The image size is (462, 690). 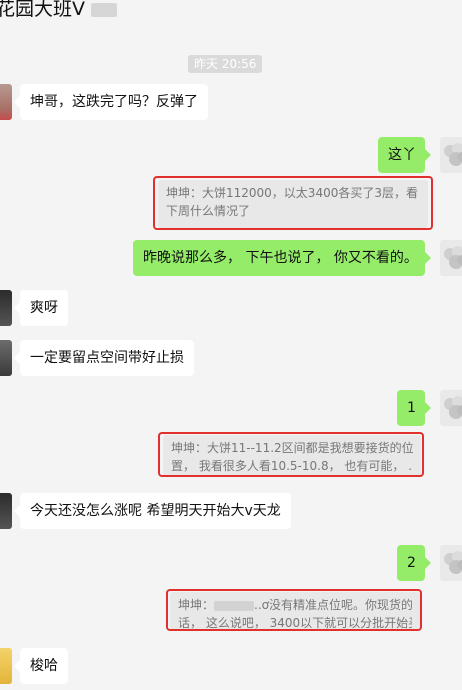 What do you see at coordinates (111, 102) in the screenshot?
I see `incoming-message: 坤哥，这跌完了吗？反弹了` at bounding box center [111, 102].